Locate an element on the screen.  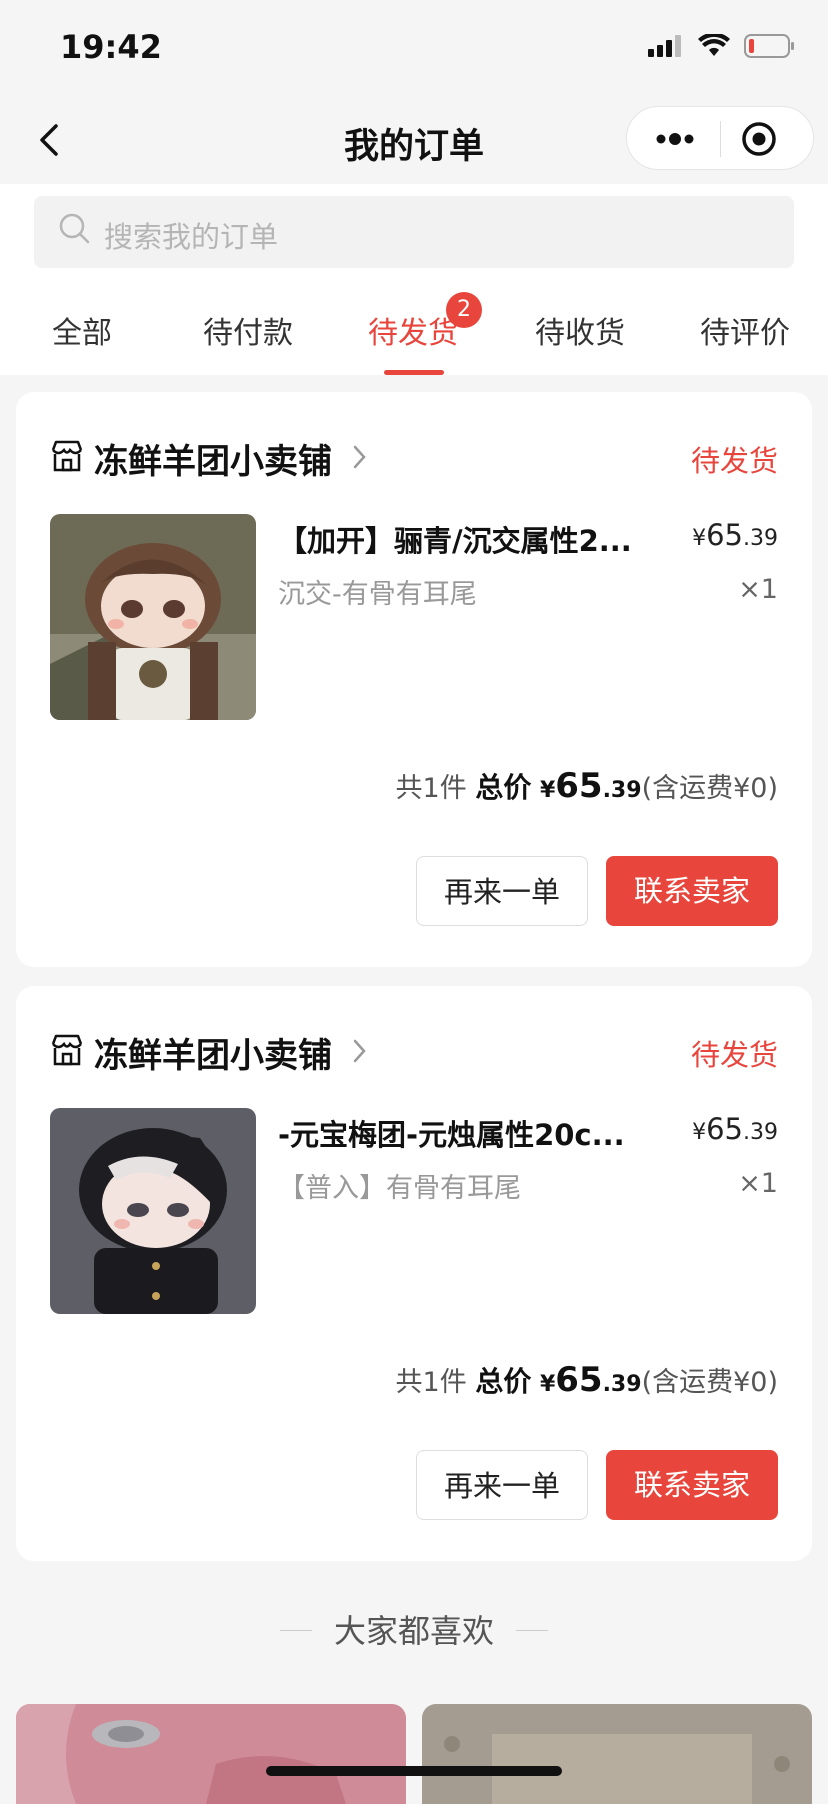
status-icons is located at coordinates (722, 46).